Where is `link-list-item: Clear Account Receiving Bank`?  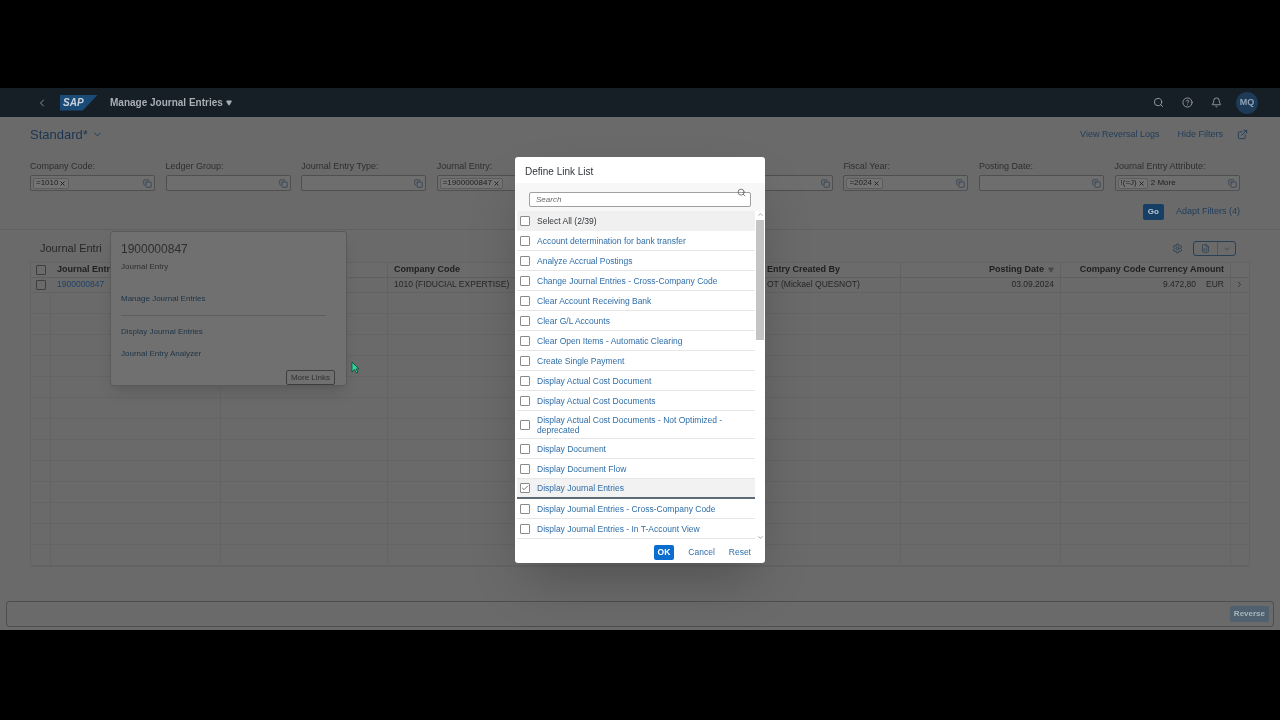
link-list-item: Clear Account Receiving Bank is located at coordinates (636, 301).